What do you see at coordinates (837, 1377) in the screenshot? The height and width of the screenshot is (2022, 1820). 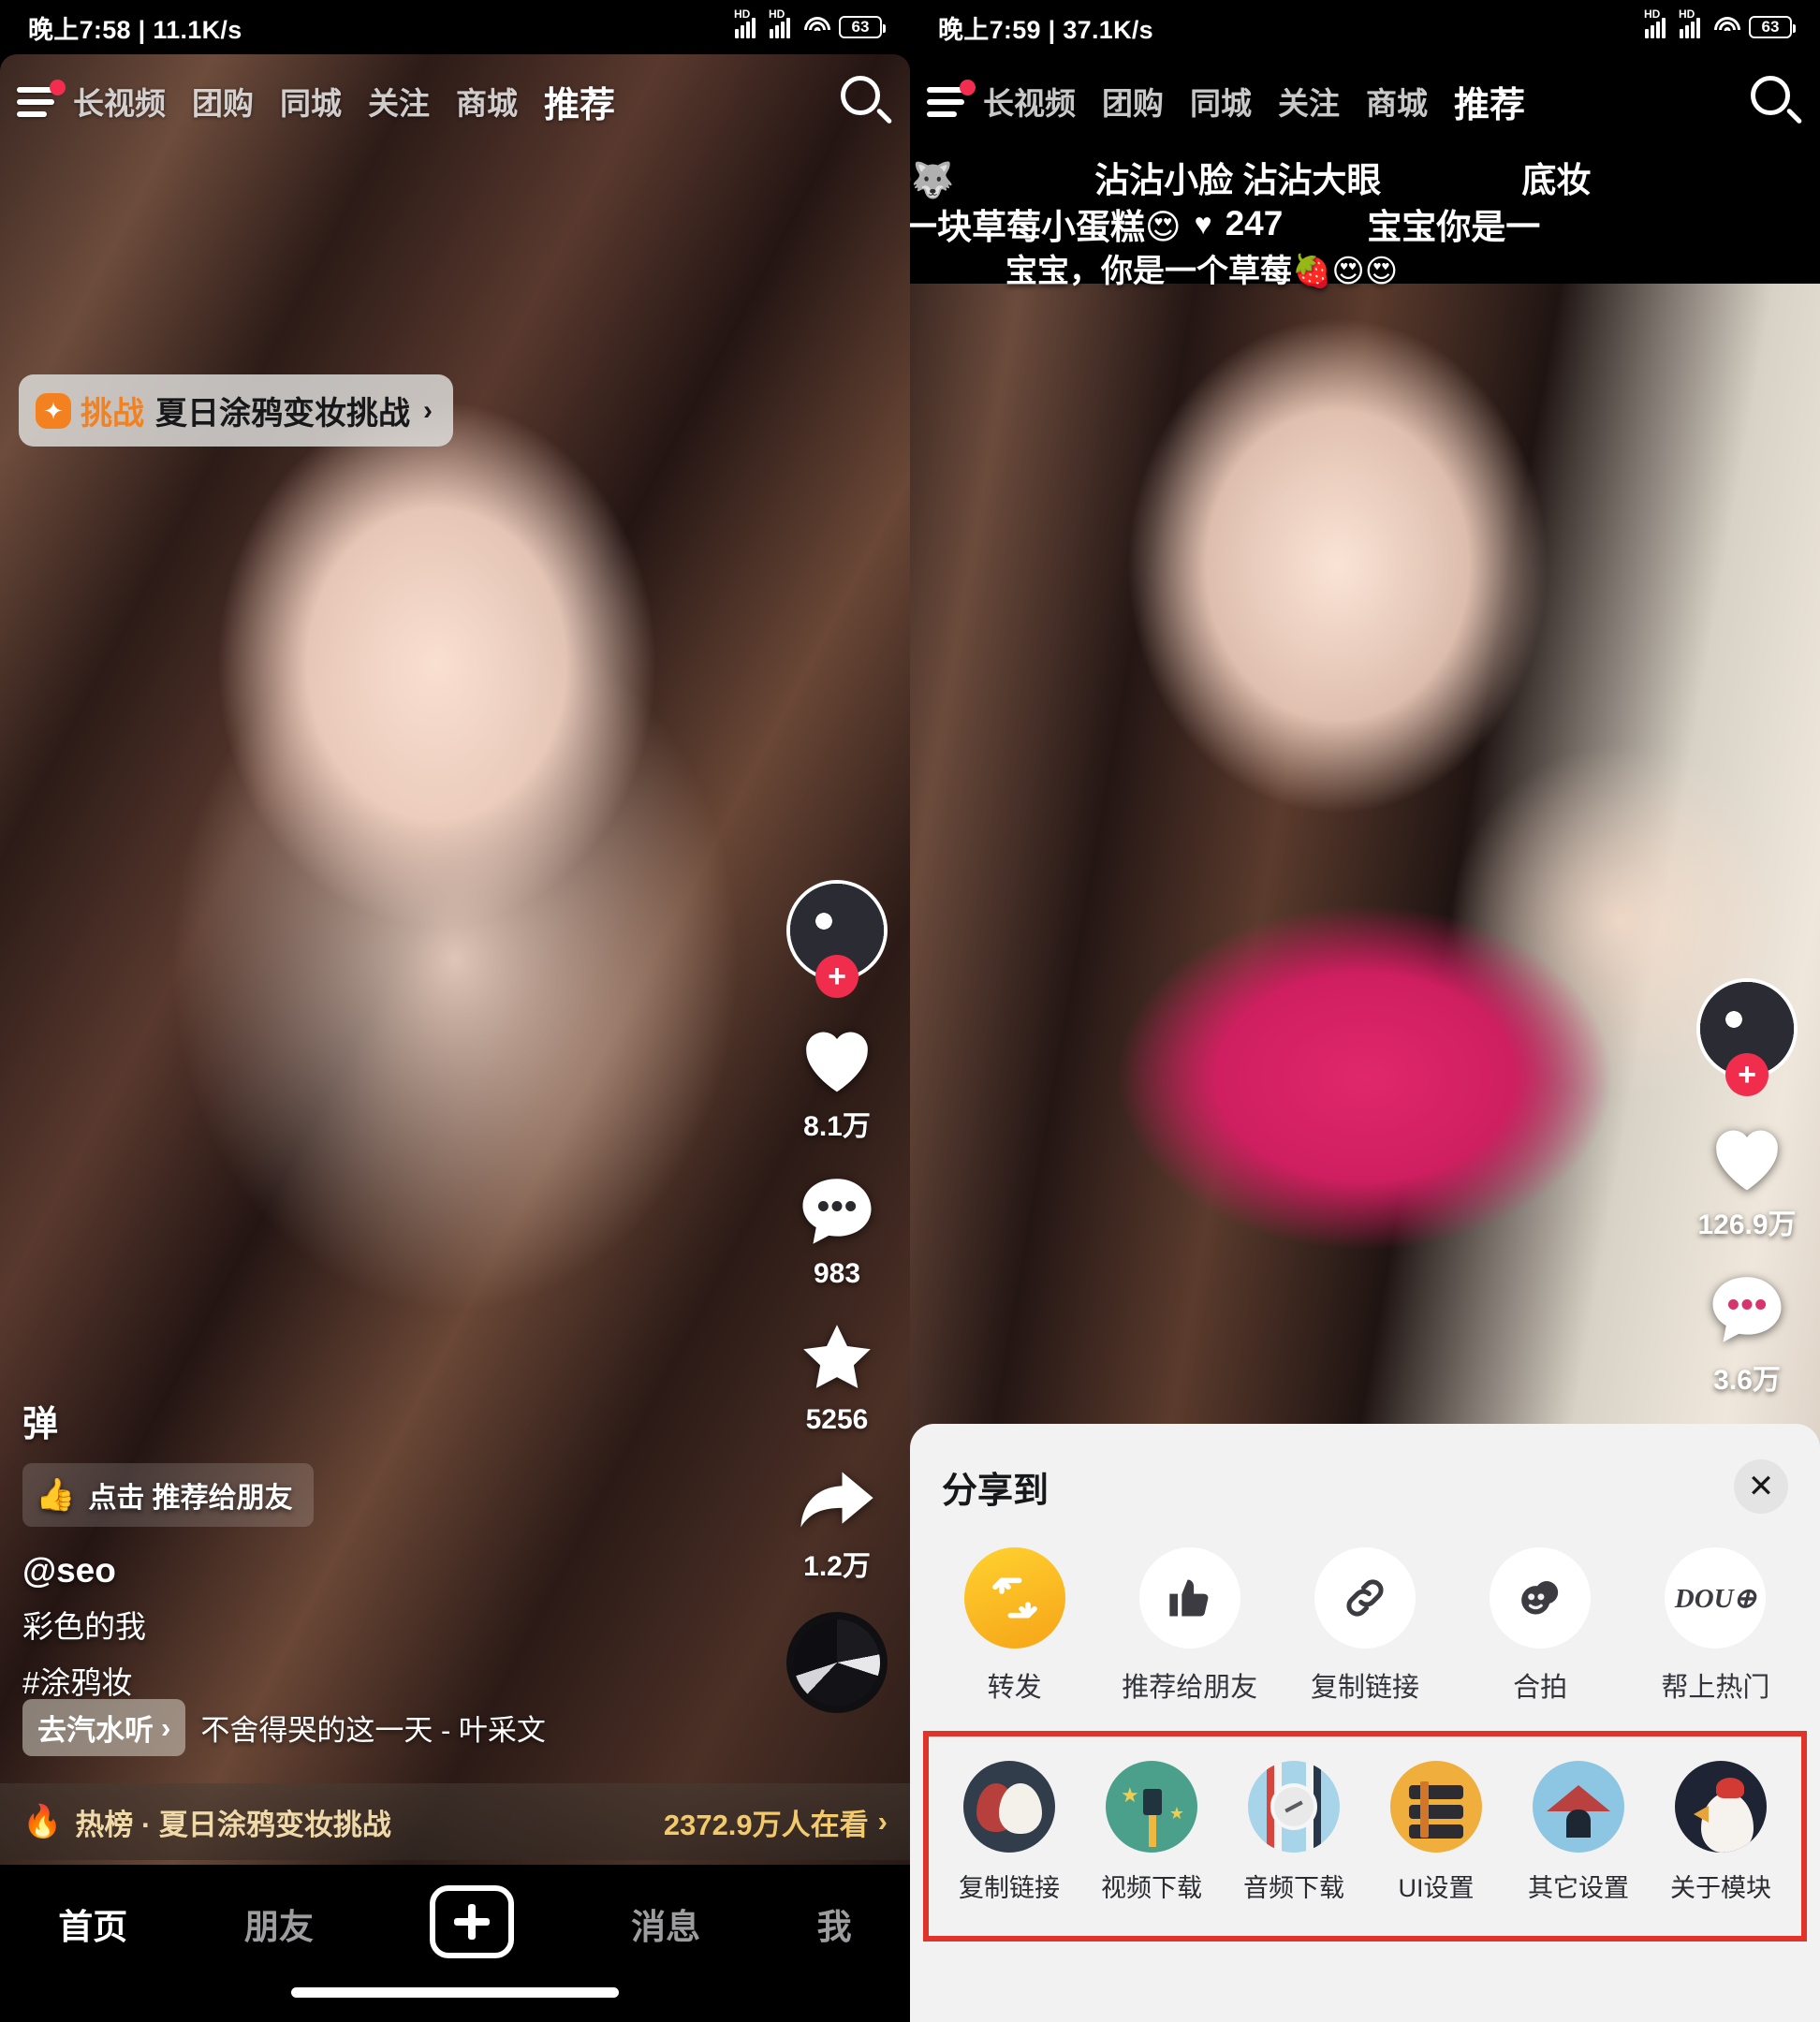 I see `favorite-button: 5256` at bounding box center [837, 1377].